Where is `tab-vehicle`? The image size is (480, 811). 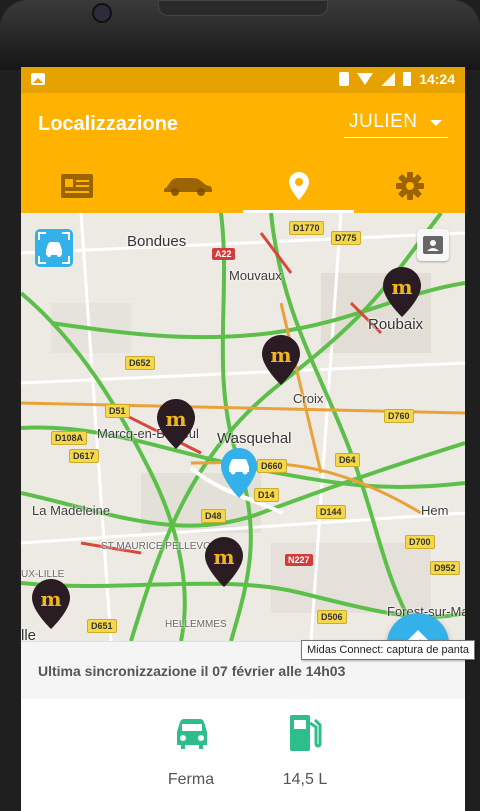
tab-vehicle is located at coordinates (187, 186).